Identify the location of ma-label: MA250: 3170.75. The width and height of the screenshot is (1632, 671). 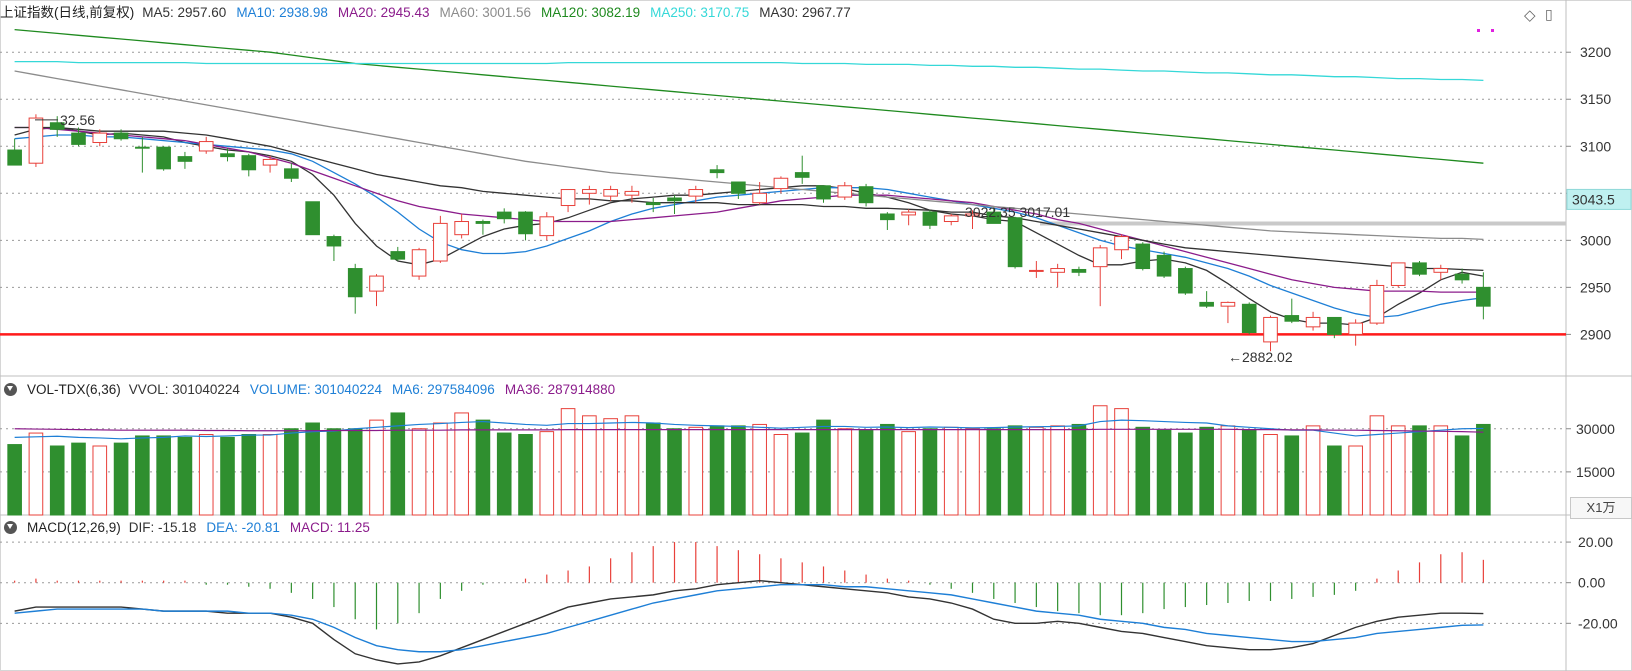
(700, 12).